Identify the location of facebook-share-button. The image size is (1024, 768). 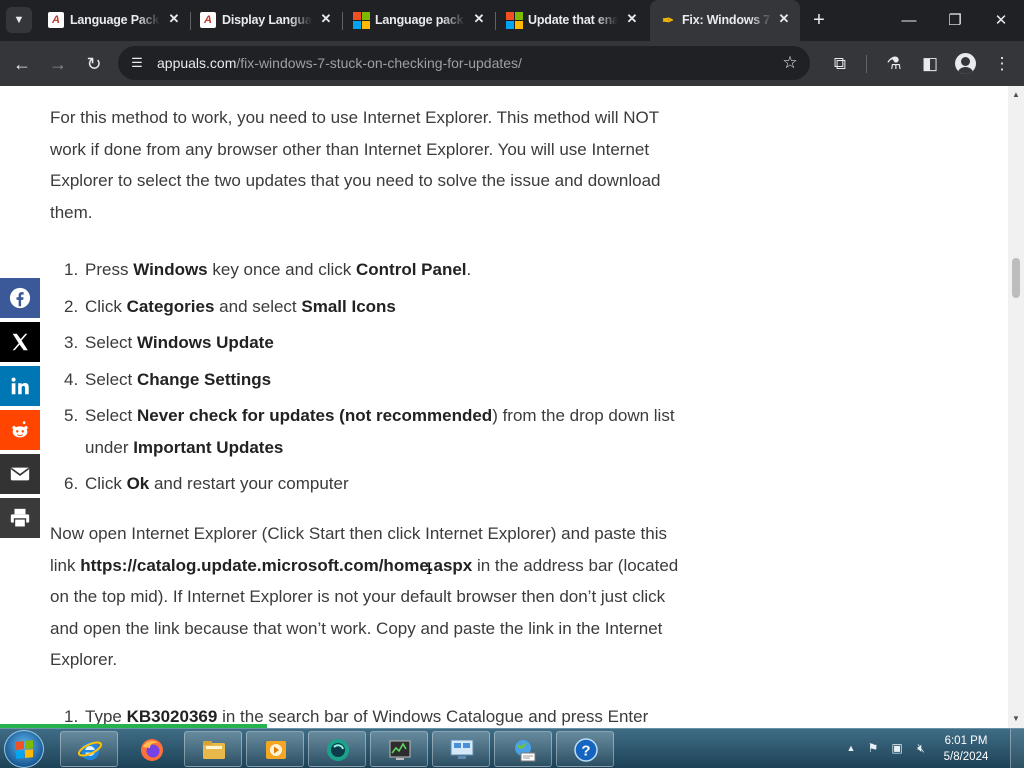
(20, 298).